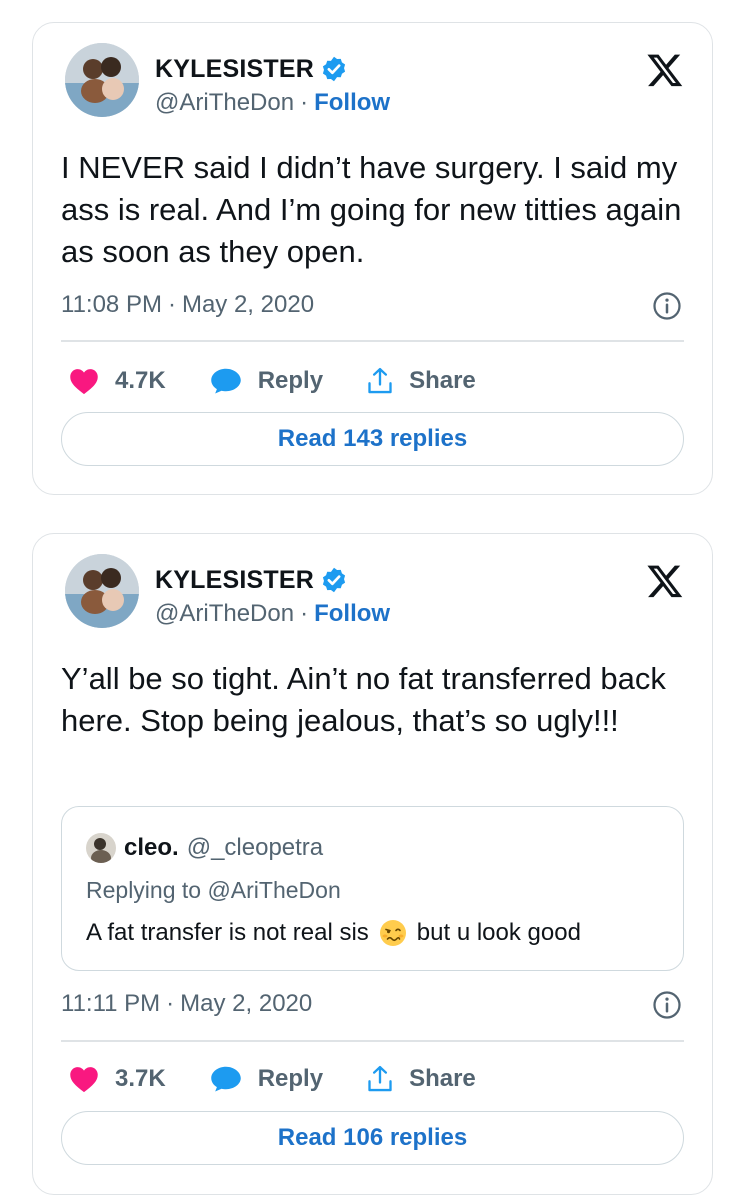 The width and height of the screenshot is (747, 1200). Describe the element at coordinates (140, 380) in the screenshot. I see `like-count: 4.7K` at that location.